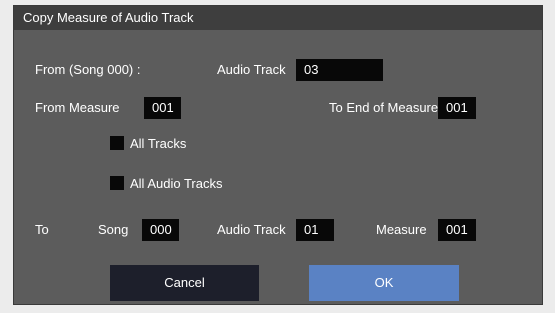 This screenshot has height=313, width=555. Describe the element at coordinates (162, 108) in the screenshot. I see `from-measure-field: 001` at that location.